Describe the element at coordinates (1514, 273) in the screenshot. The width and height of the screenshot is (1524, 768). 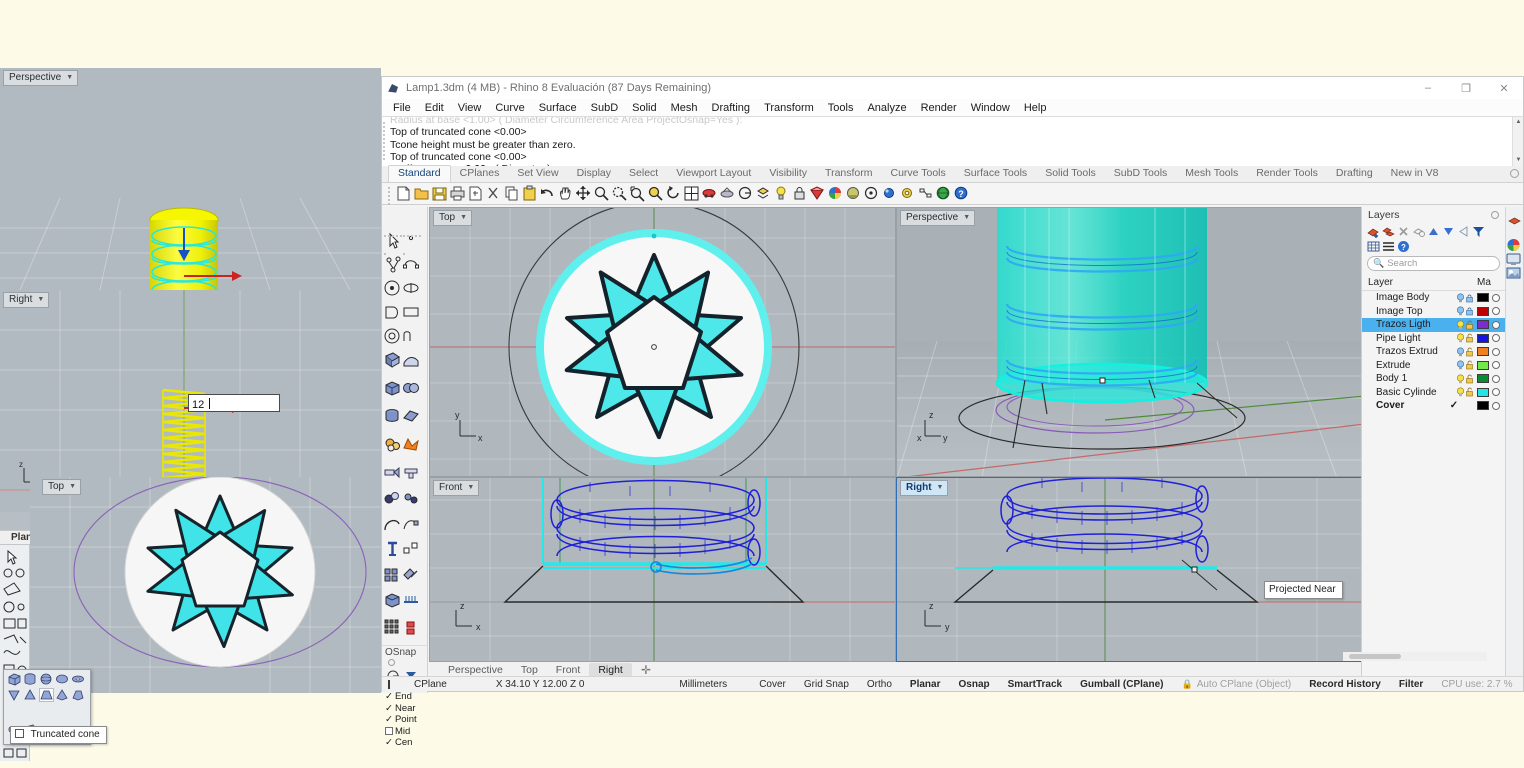
I see `dock-render-icon` at that location.